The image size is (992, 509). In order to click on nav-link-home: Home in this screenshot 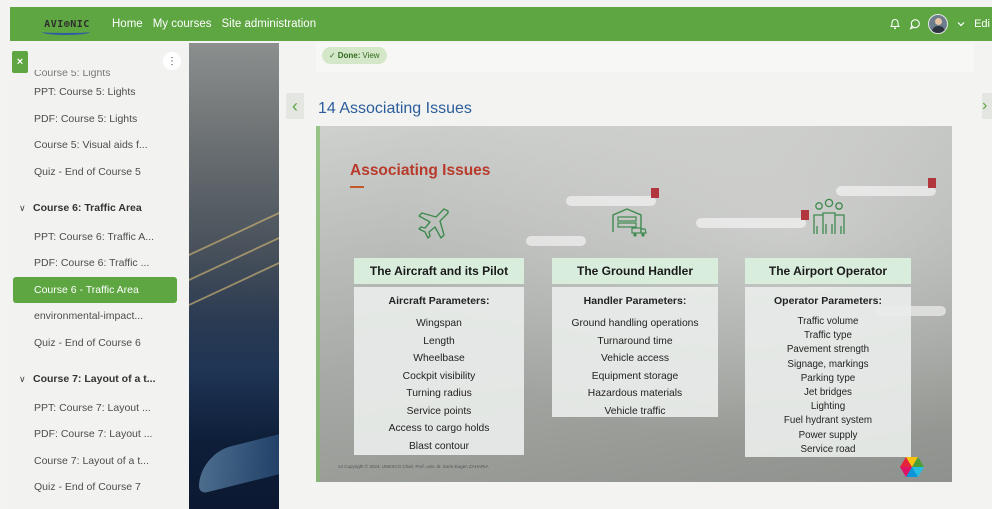, I will do `click(127, 24)`.